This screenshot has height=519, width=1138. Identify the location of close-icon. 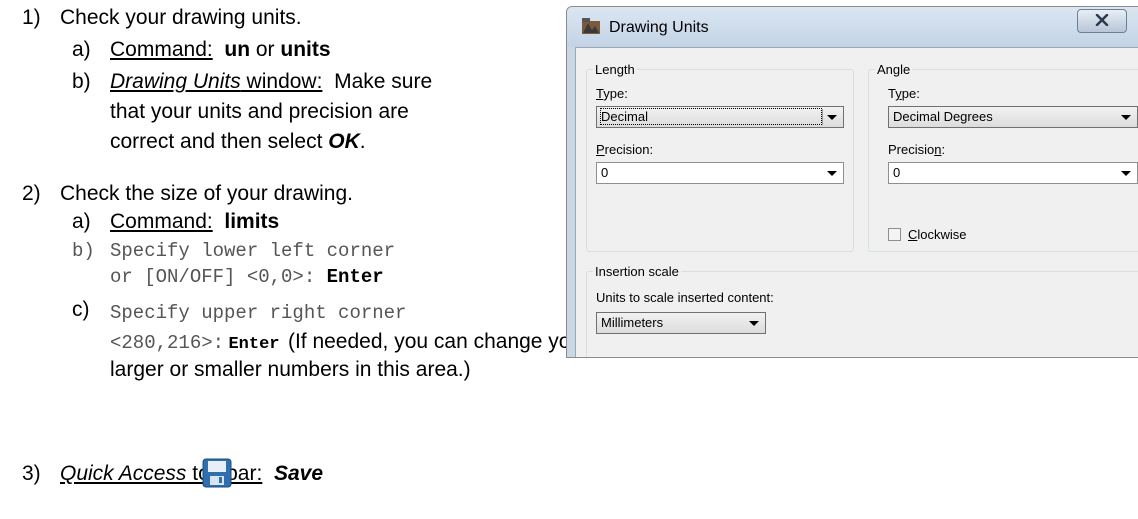
(1102, 20).